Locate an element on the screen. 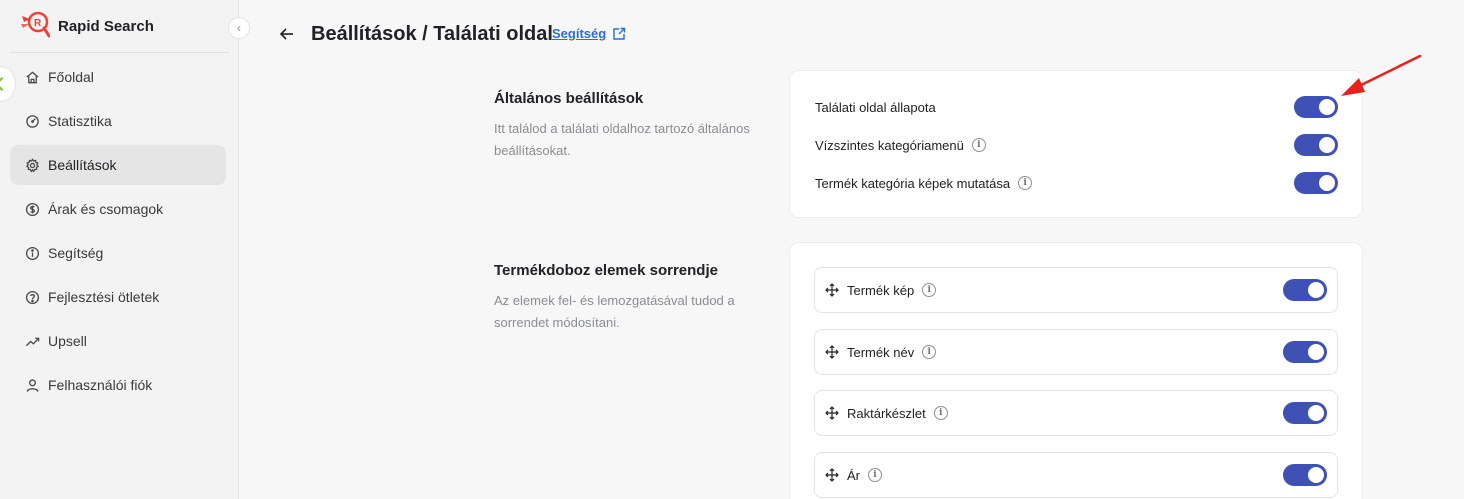  setting-label: Termék kategória képek mutatása is located at coordinates (913, 183).